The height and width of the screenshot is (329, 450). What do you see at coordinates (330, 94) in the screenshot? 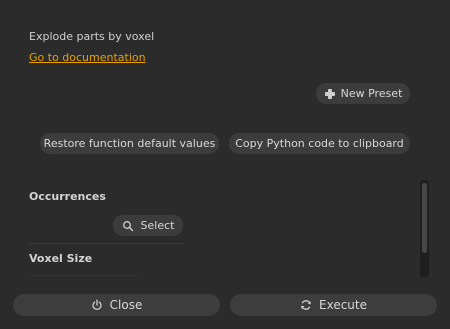
I see `plus-icon` at bounding box center [330, 94].